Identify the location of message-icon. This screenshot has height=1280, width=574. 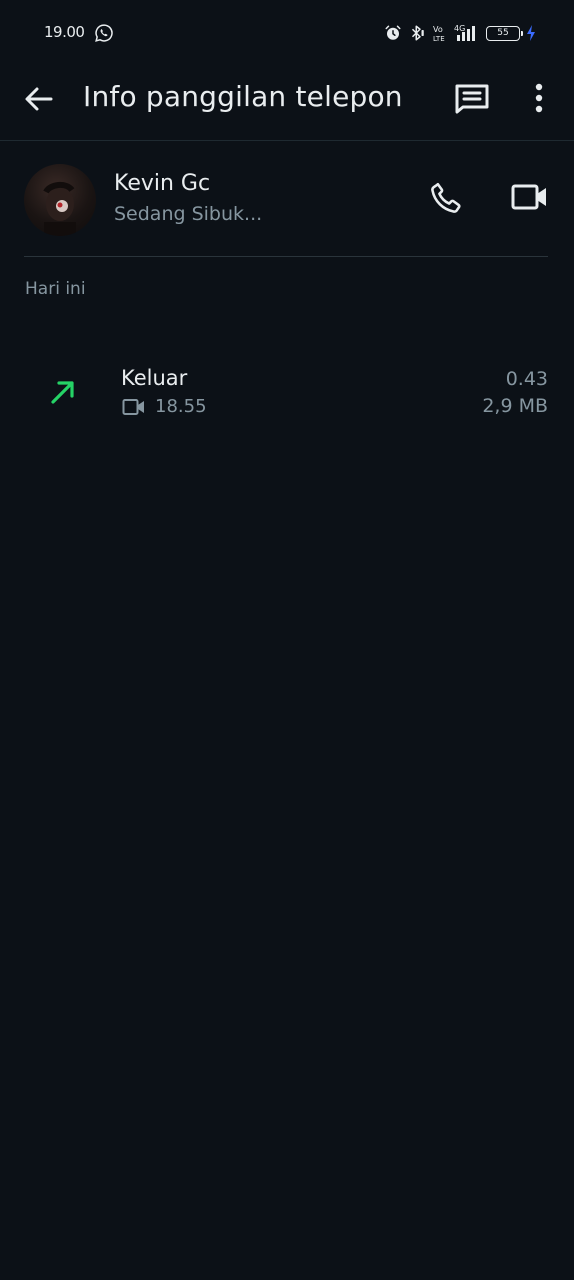
(472, 98).